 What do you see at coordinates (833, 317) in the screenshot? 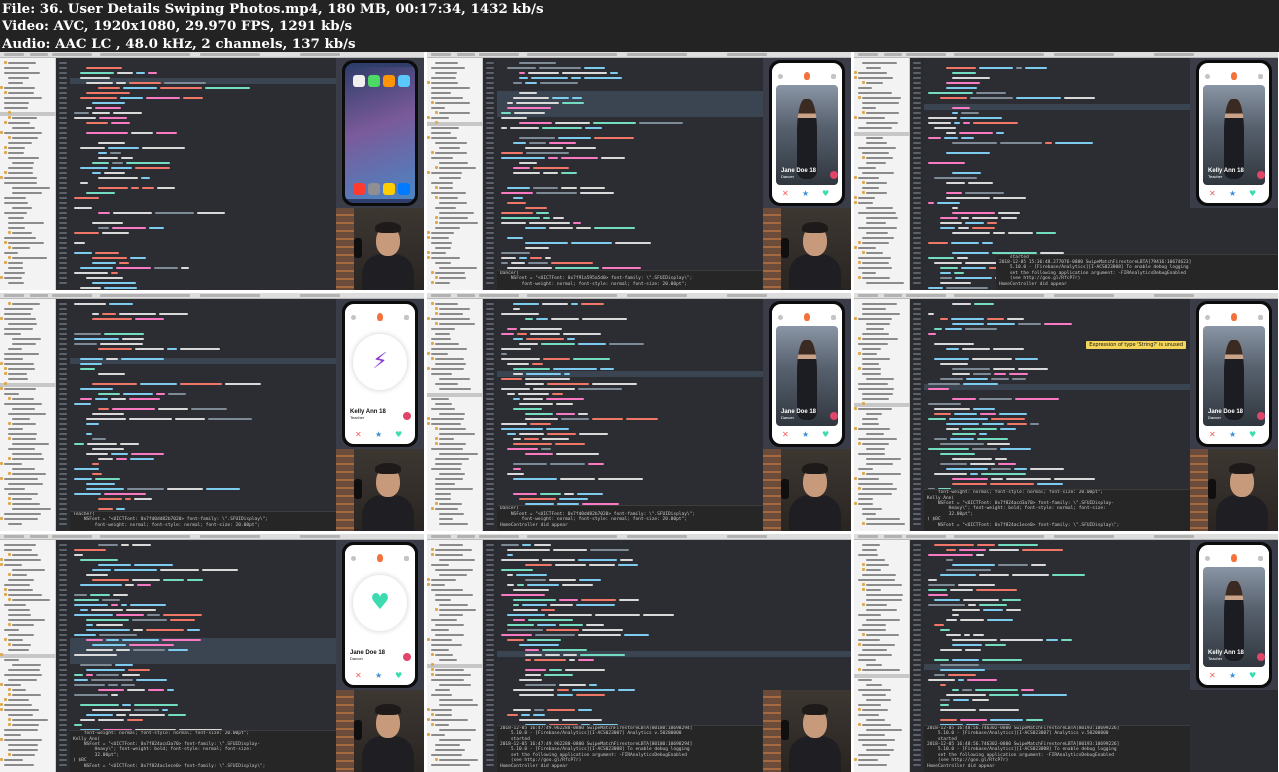
I see `chat-icon` at bounding box center [833, 317].